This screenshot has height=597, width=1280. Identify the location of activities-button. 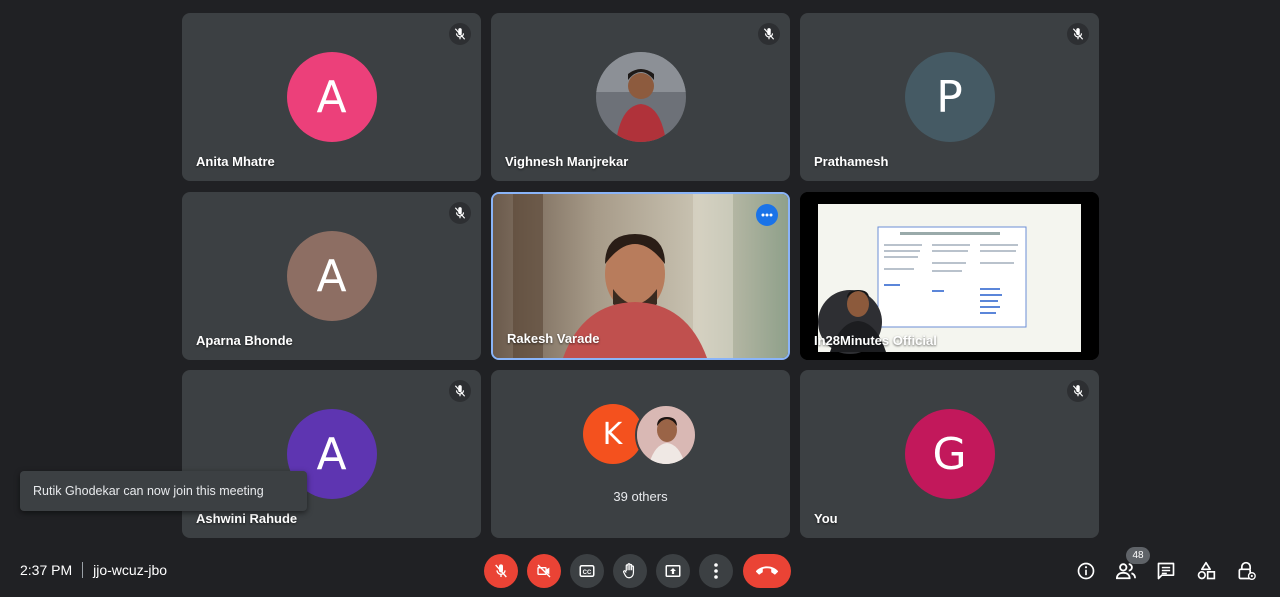
(1206, 571).